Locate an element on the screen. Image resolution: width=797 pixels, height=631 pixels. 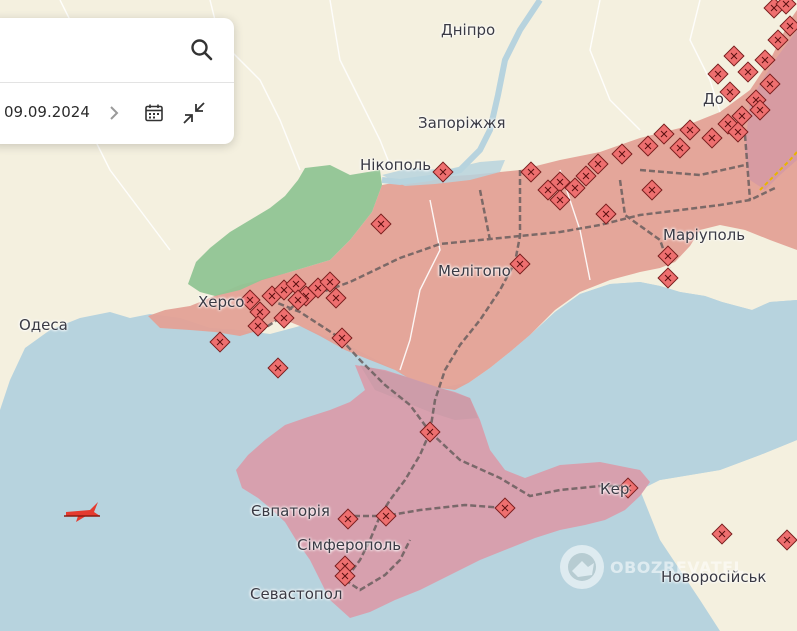
label-odesa: Одеса is located at coordinates (43, 325).